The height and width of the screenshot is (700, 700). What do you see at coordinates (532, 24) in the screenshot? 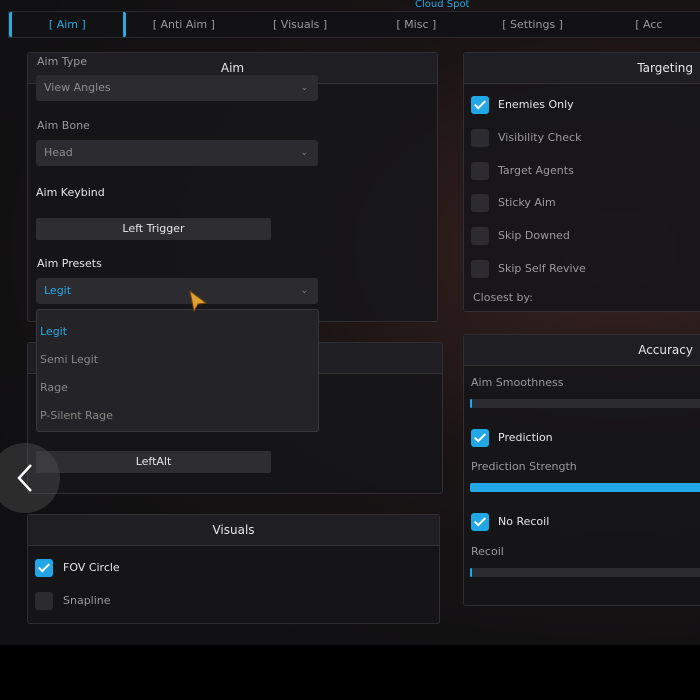
I see `tab-settings: [ Settings ]` at bounding box center [532, 24].